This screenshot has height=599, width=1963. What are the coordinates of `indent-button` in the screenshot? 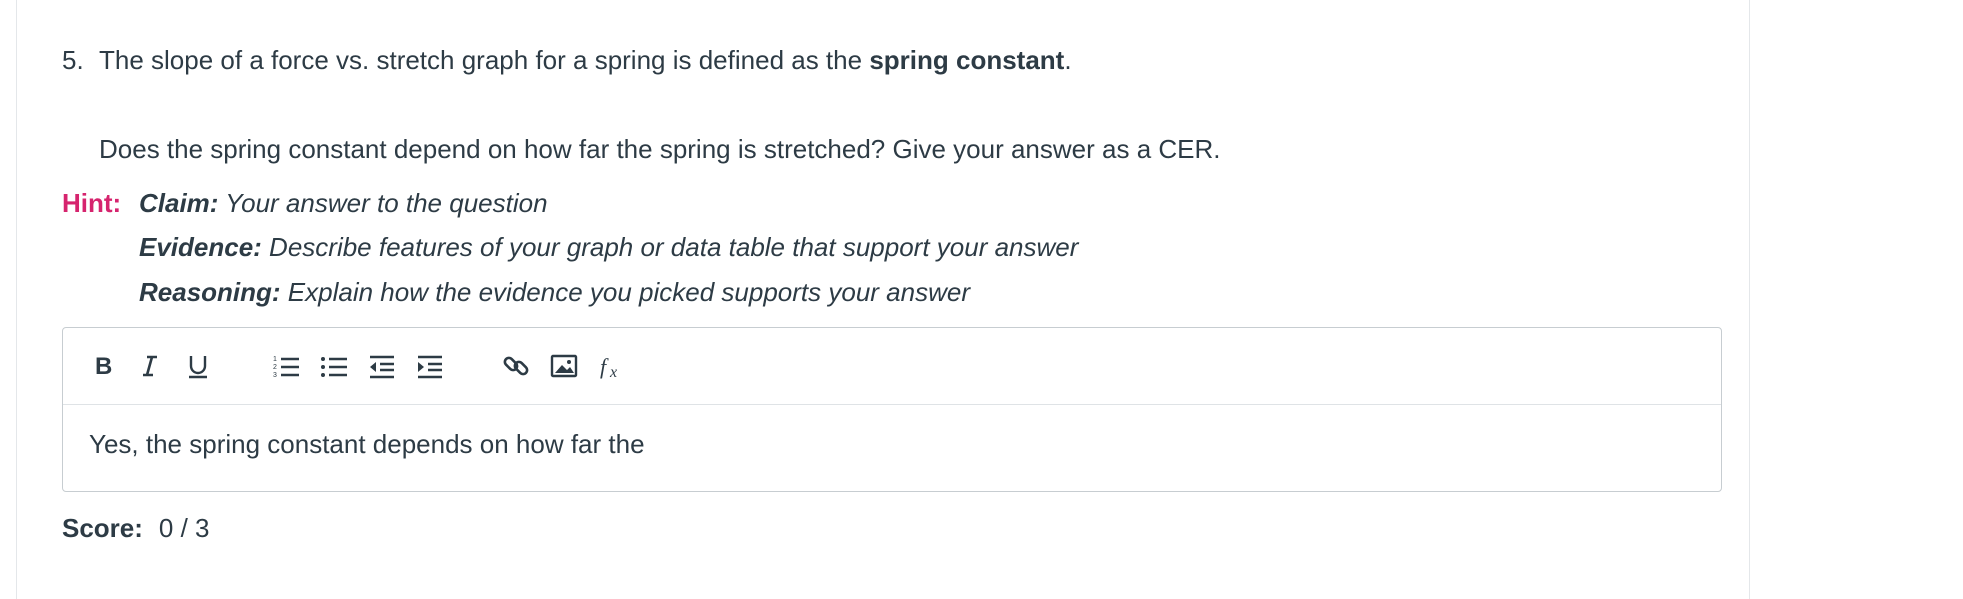 It's located at (430, 366).